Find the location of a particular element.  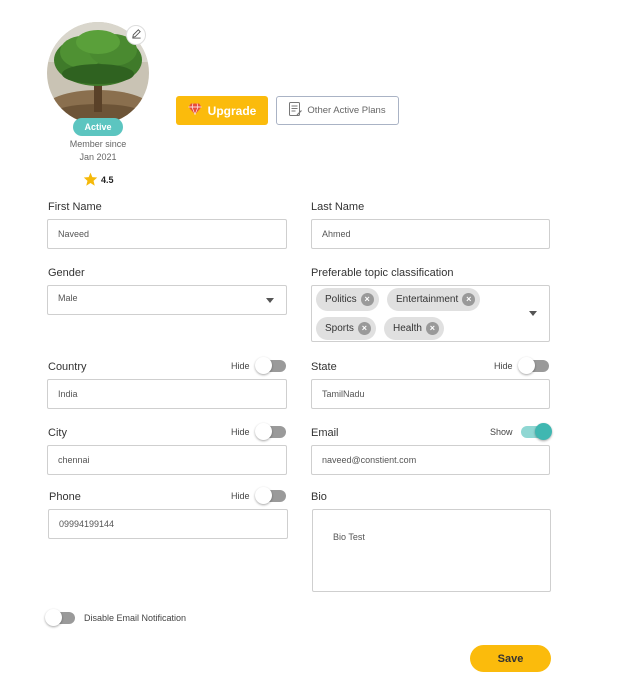

phone-visibility-toggle is located at coordinates (270, 495).